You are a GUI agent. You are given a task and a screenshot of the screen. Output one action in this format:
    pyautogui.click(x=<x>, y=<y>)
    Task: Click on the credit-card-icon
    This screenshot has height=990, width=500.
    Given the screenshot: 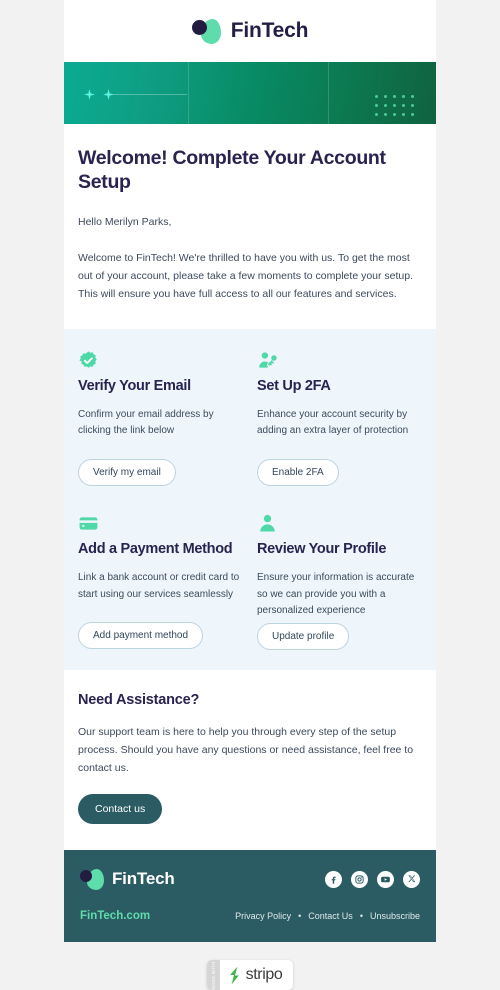 What is the action you would take?
    pyautogui.click(x=160, y=522)
    